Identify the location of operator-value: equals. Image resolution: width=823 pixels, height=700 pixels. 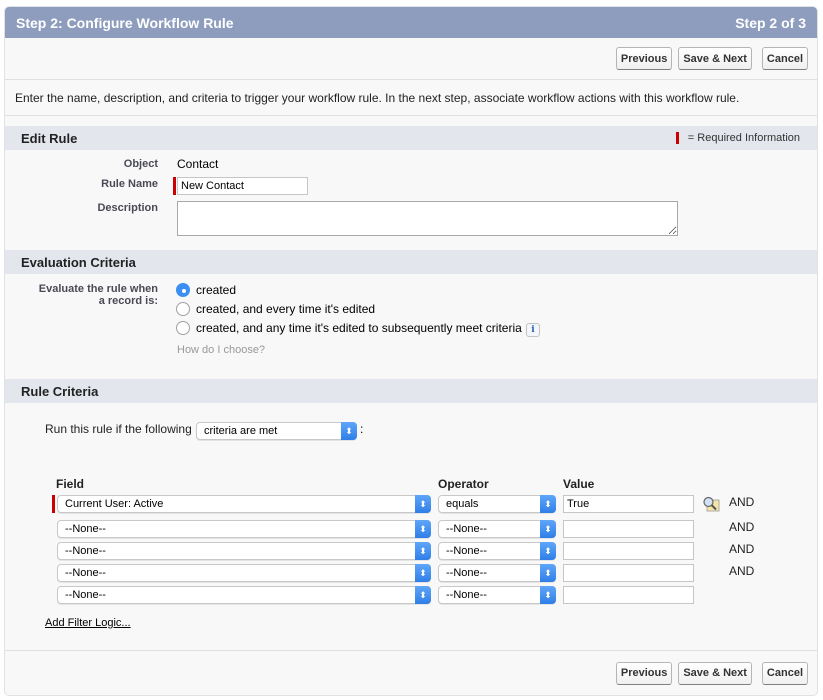
(462, 504).